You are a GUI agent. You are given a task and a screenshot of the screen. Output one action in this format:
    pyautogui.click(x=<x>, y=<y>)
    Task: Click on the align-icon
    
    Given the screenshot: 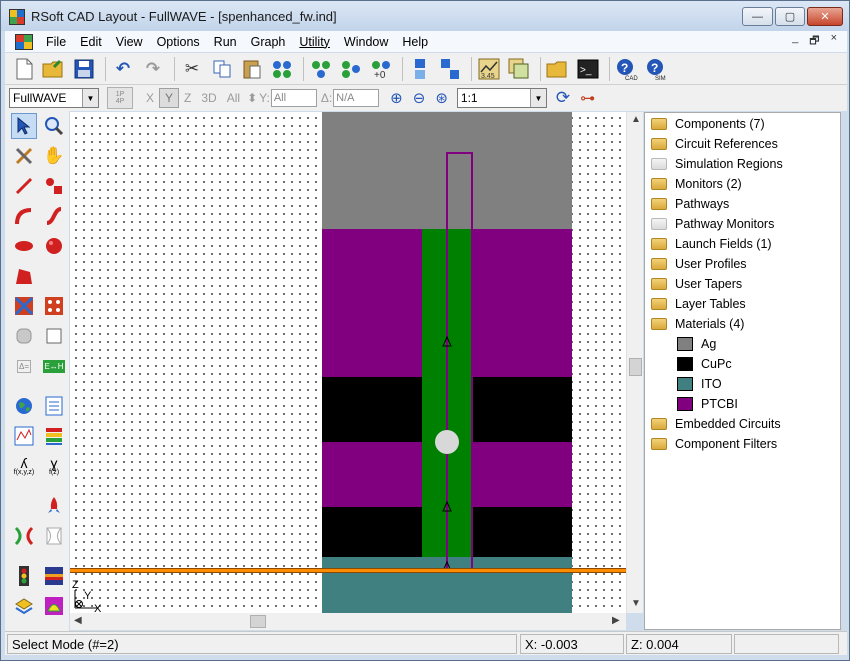 What is the action you would take?
    pyautogui.click(x=321, y=69)
    